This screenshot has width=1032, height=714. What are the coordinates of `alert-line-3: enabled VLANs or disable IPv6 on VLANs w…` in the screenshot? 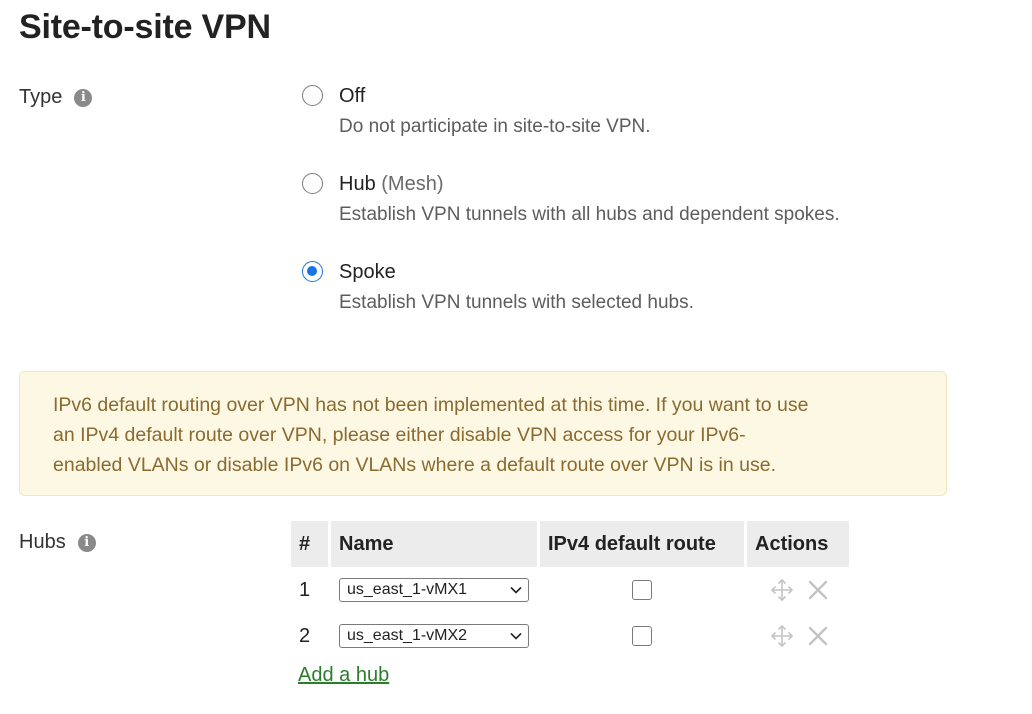 It's located at (414, 465).